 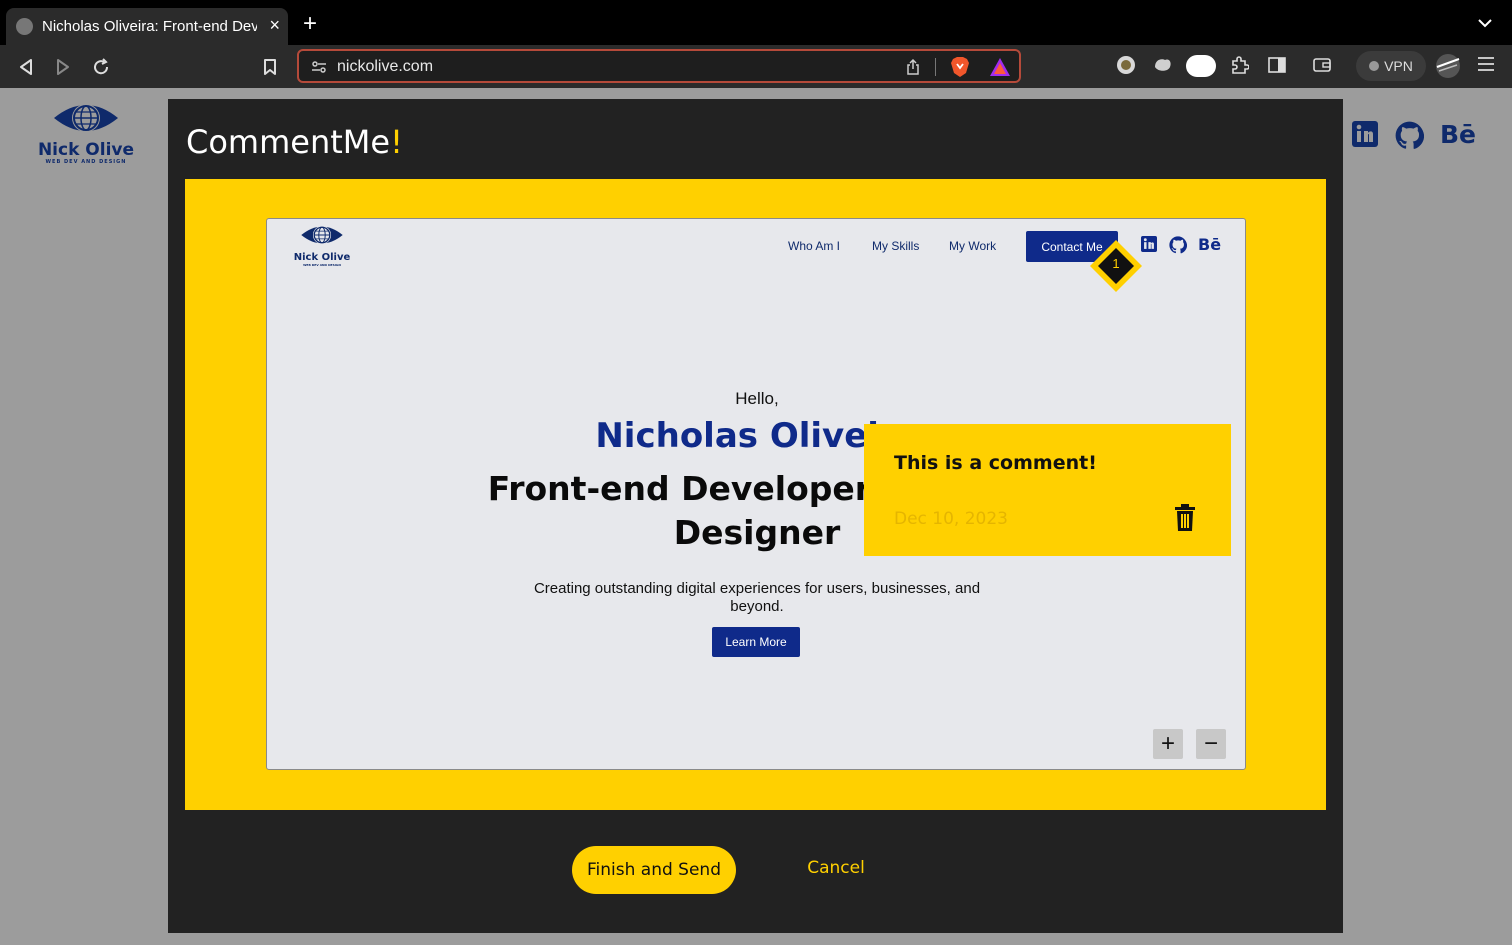 I want to click on share-icon, so click(x=913, y=69).